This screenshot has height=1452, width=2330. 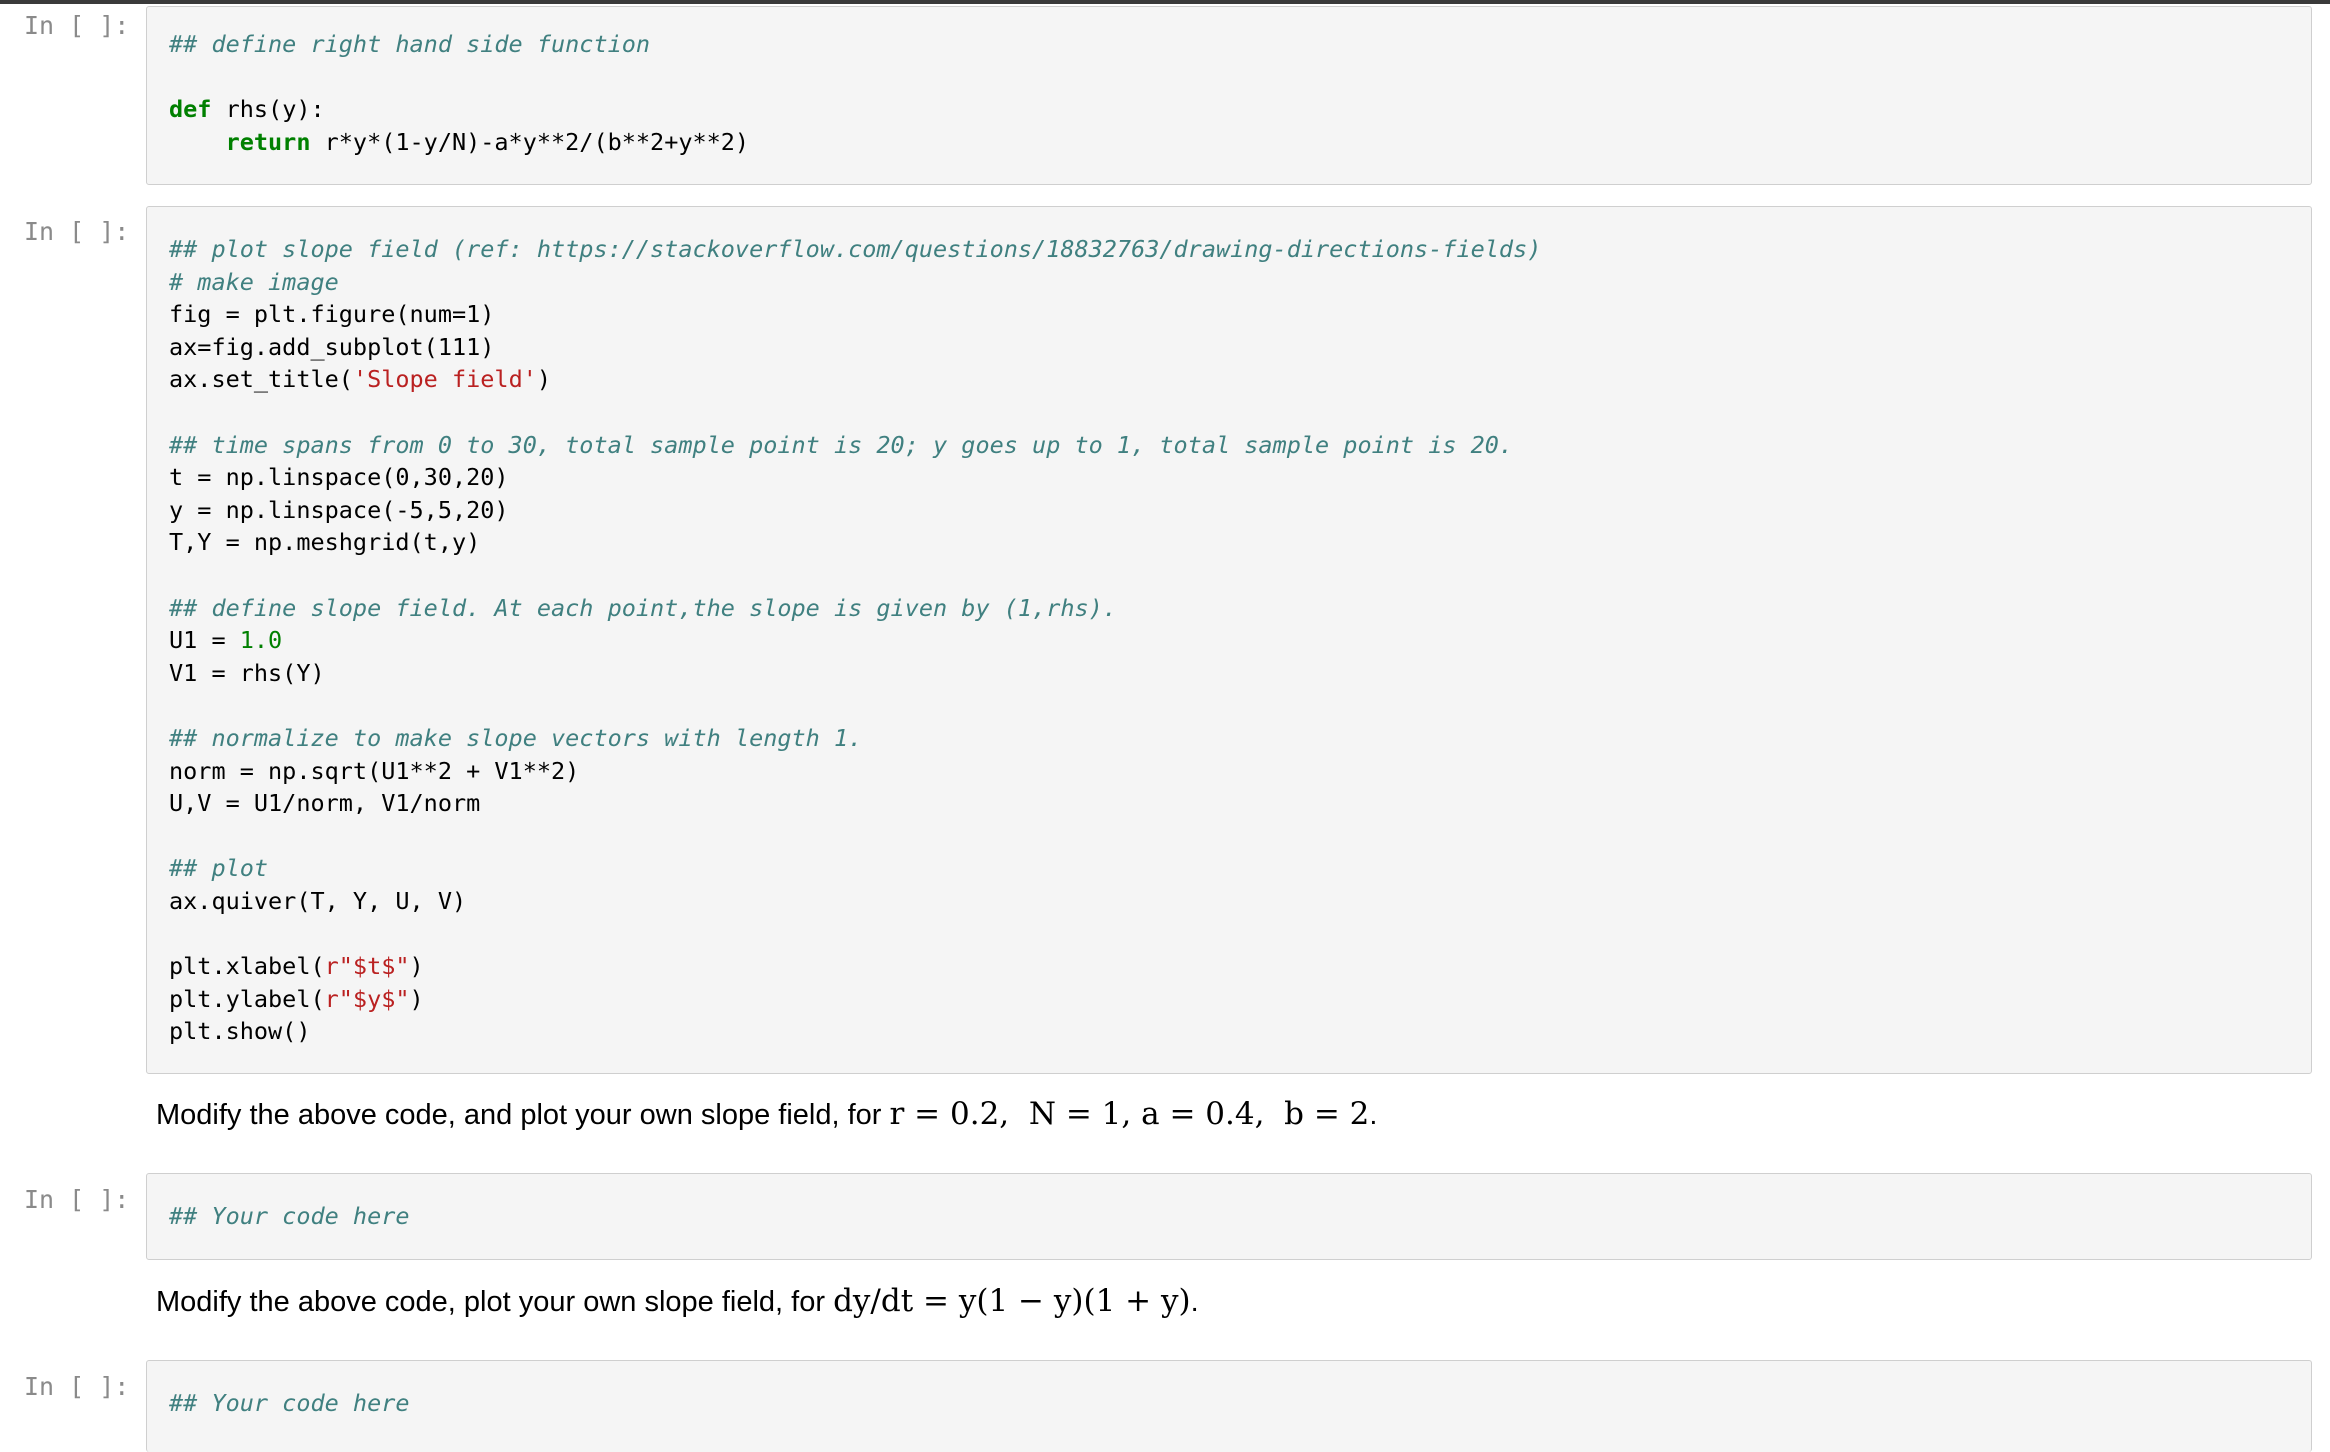 What do you see at coordinates (254, 281) in the screenshot?
I see `code-comment: # make image` at bounding box center [254, 281].